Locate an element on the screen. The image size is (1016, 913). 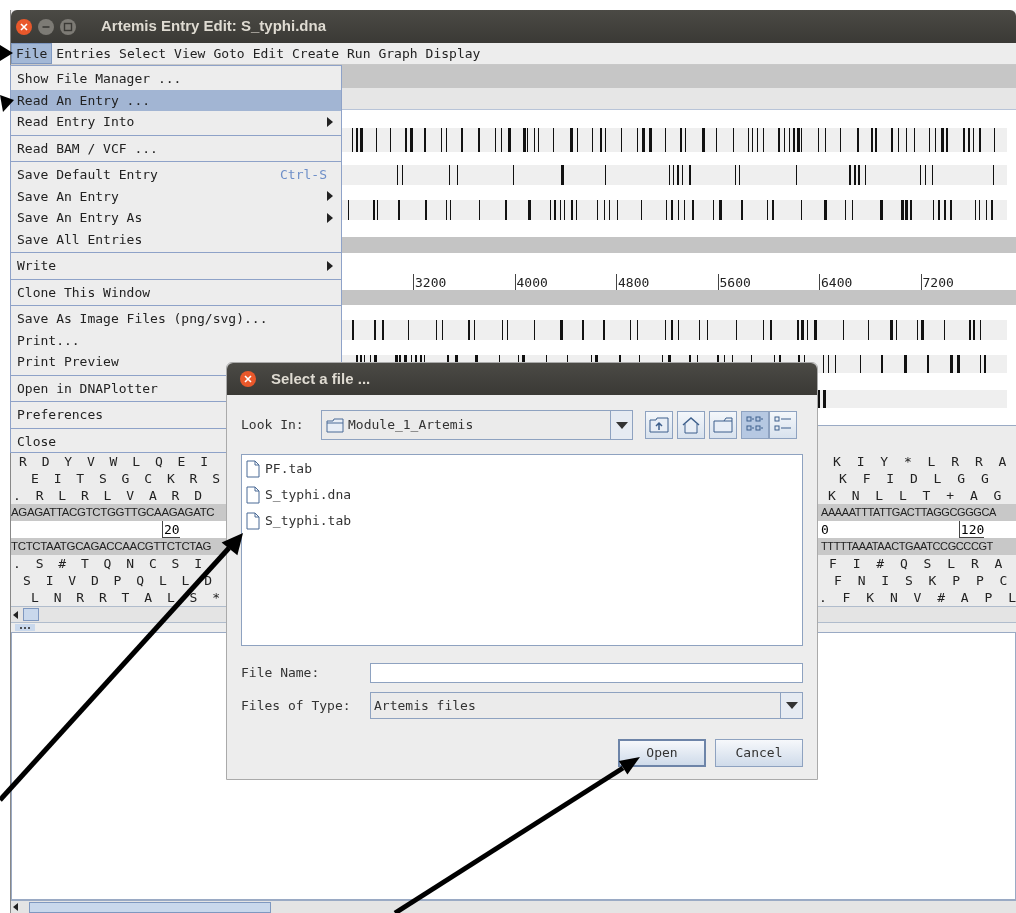
dna-sequence: TTTTTAAATAACTGAATCCGCCCGT is located at coordinates (907, 546).